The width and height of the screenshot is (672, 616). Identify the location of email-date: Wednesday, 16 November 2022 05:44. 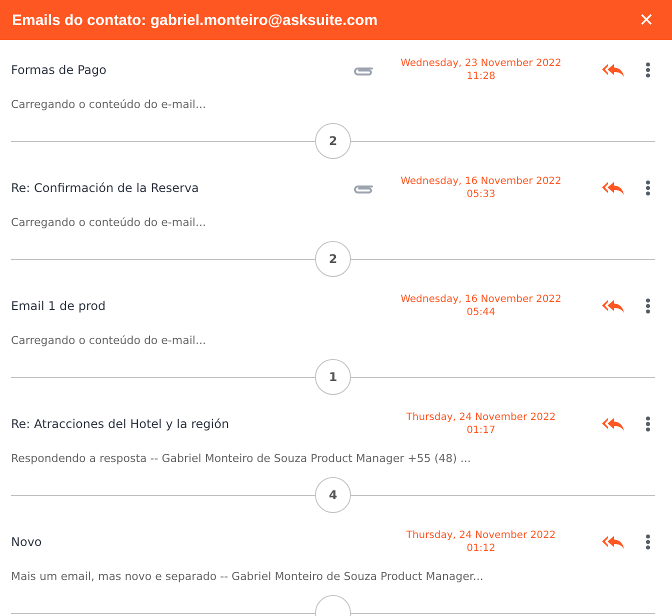
(481, 306).